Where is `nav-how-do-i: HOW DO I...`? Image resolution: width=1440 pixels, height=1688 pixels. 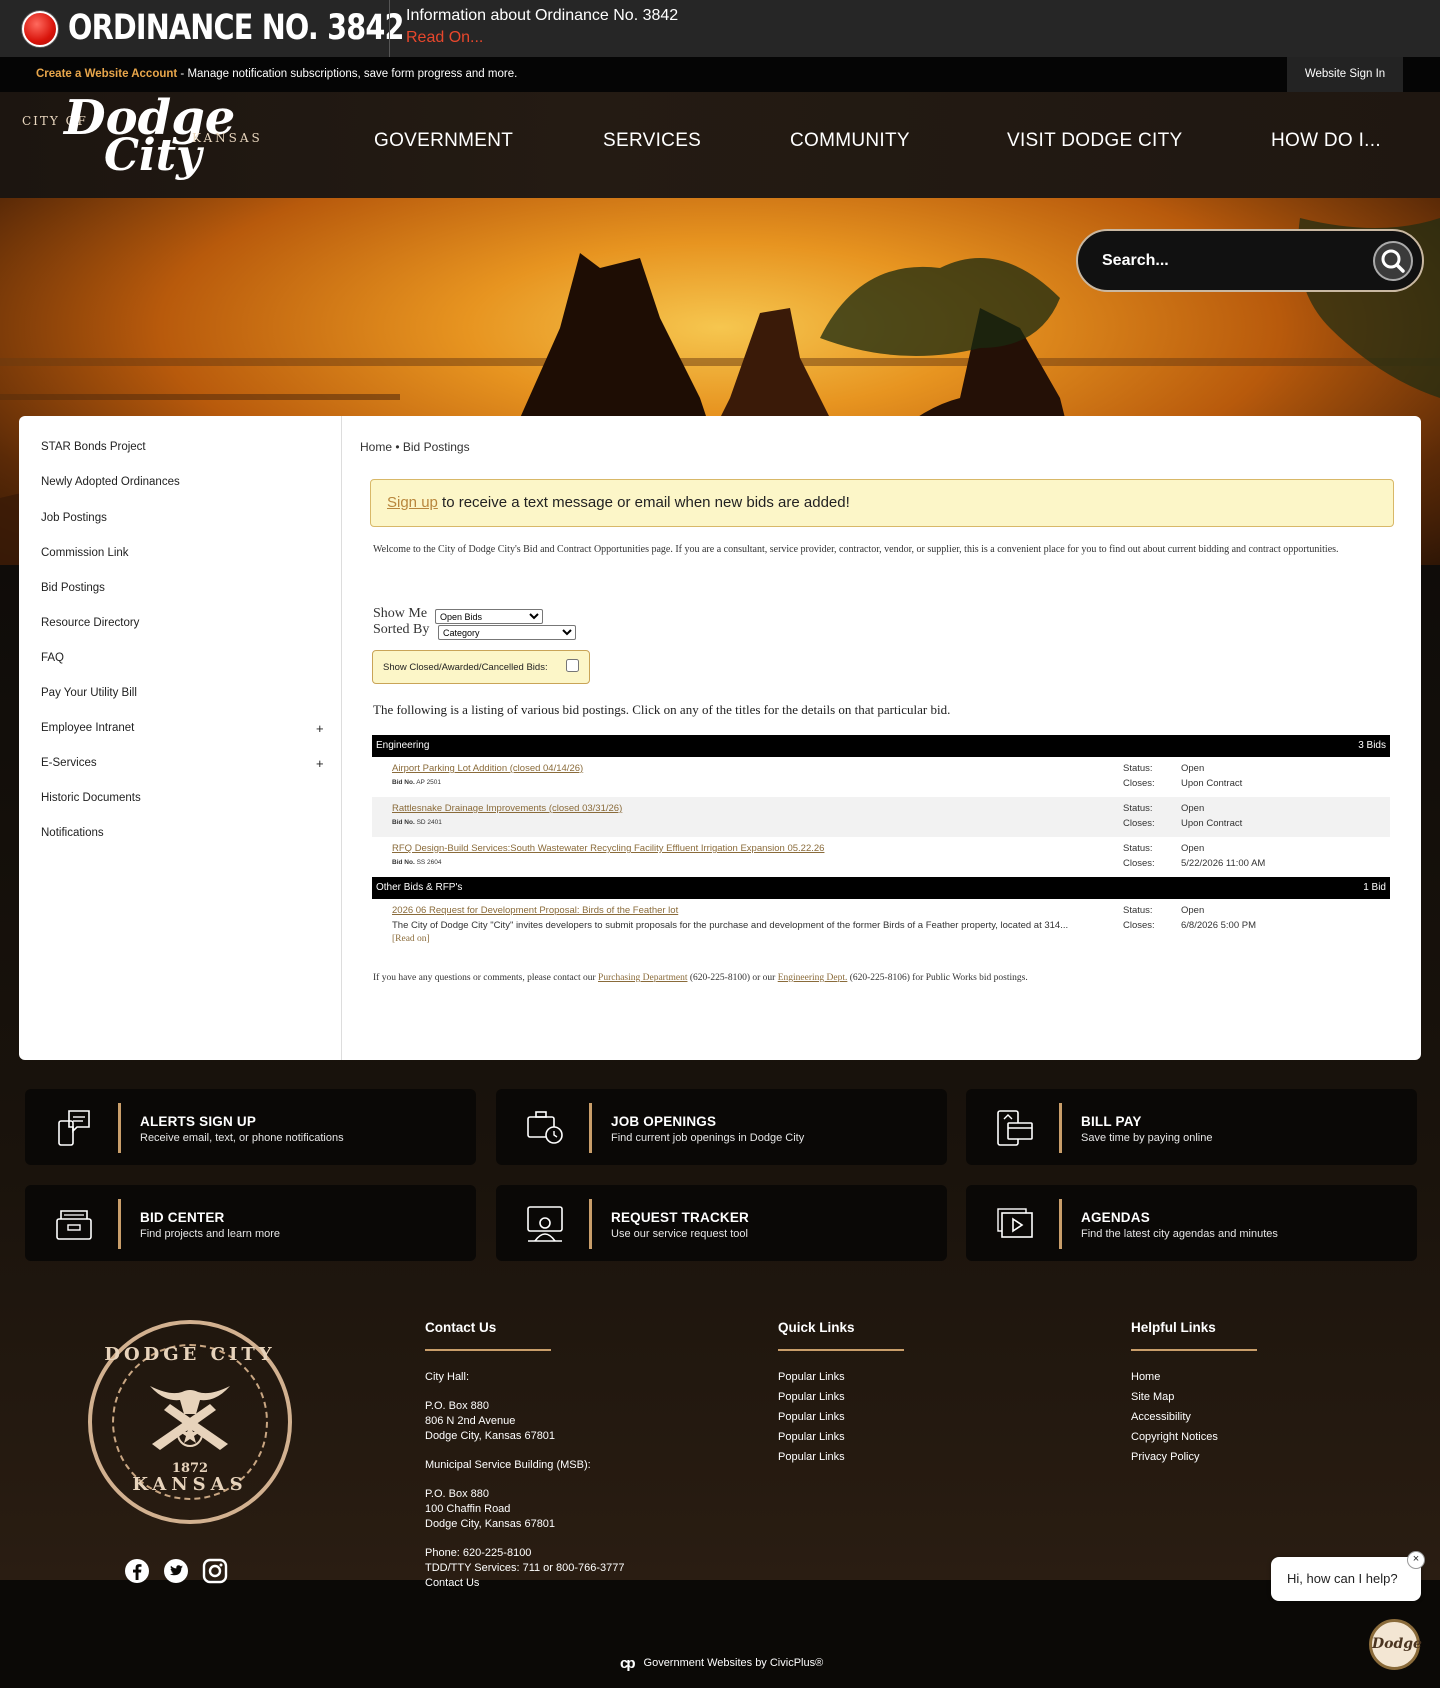
nav-how-do-i: HOW DO I... is located at coordinates (1326, 141).